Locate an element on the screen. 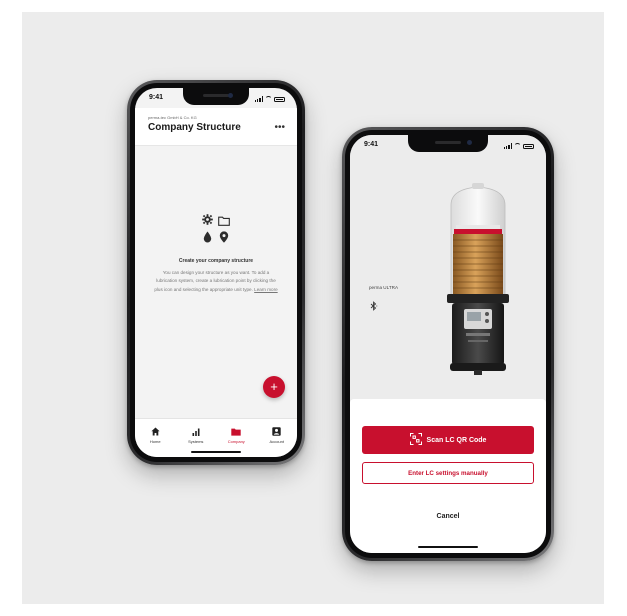  tab-label: Home is located at coordinates (155, 441).